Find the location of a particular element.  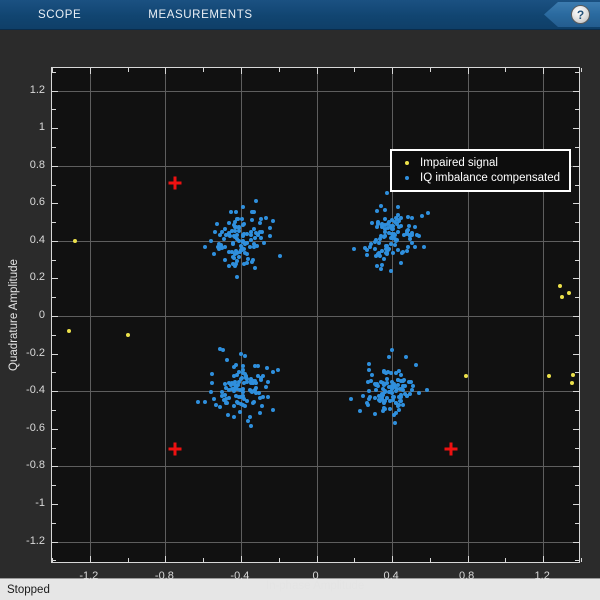

tab-measurements: MEASUREMENTS is located at coordinates (200, 14).